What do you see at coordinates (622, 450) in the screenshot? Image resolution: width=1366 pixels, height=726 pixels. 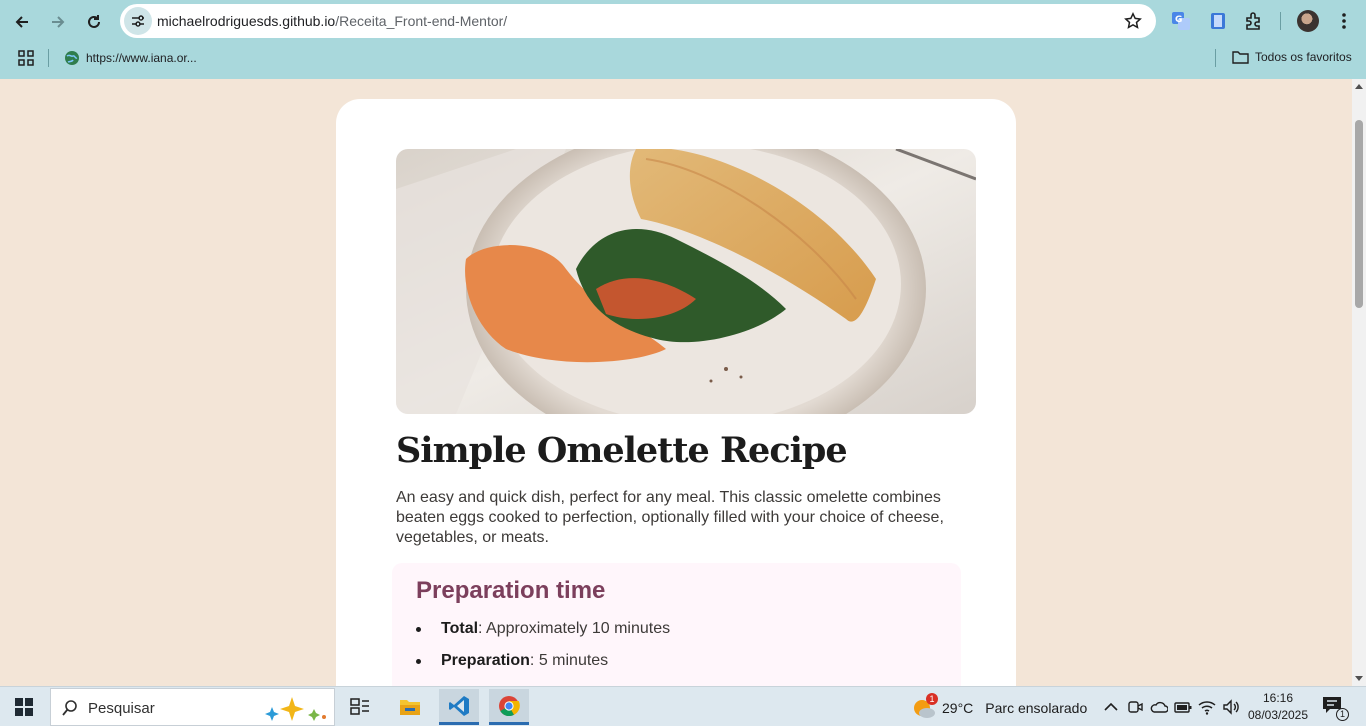 I see `recipe-title: Simple Omelette Recipe` at bounding box center [622, 450].